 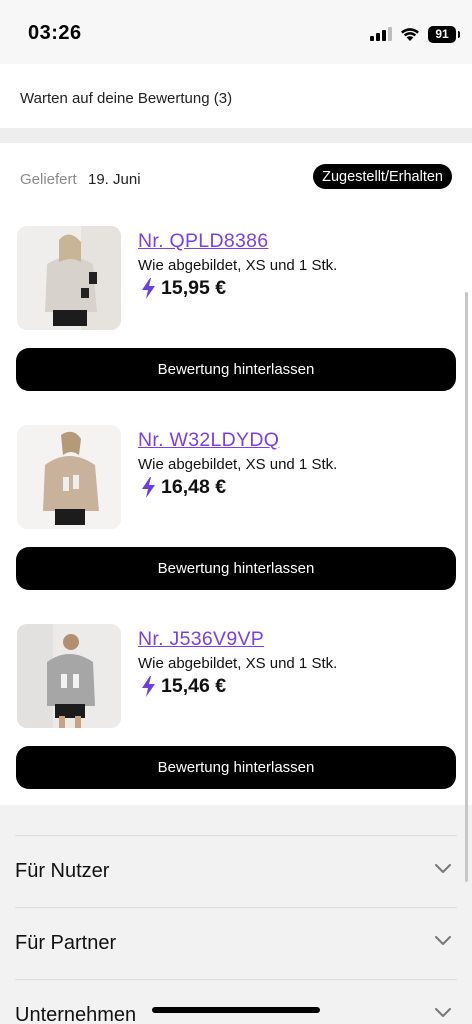 I want to click on price-row: 15,95 €, so click(x=184, y=288).